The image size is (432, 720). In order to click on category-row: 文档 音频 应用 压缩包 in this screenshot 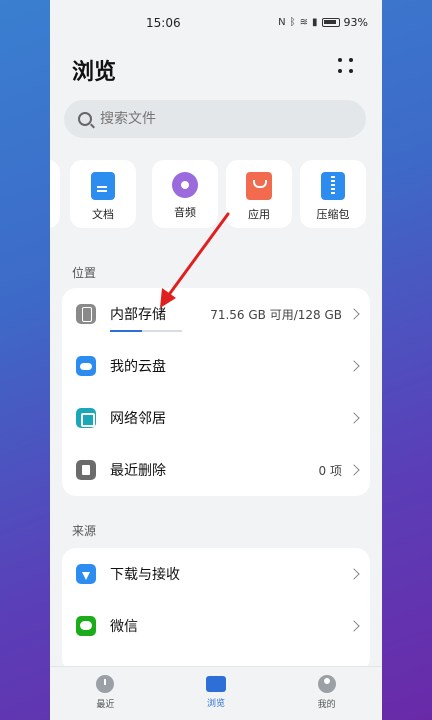, I will do `click(216, 194)`.